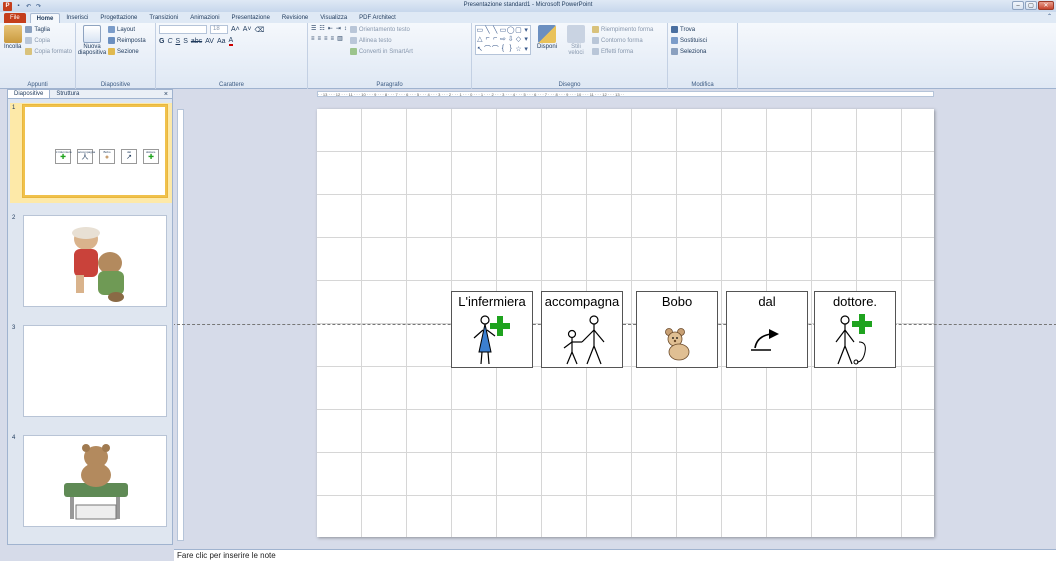  What do you see at coordinates (67, 94) in the screenshot?
I see `tab-struttura: Struttura` at bounding box center [67, 94].